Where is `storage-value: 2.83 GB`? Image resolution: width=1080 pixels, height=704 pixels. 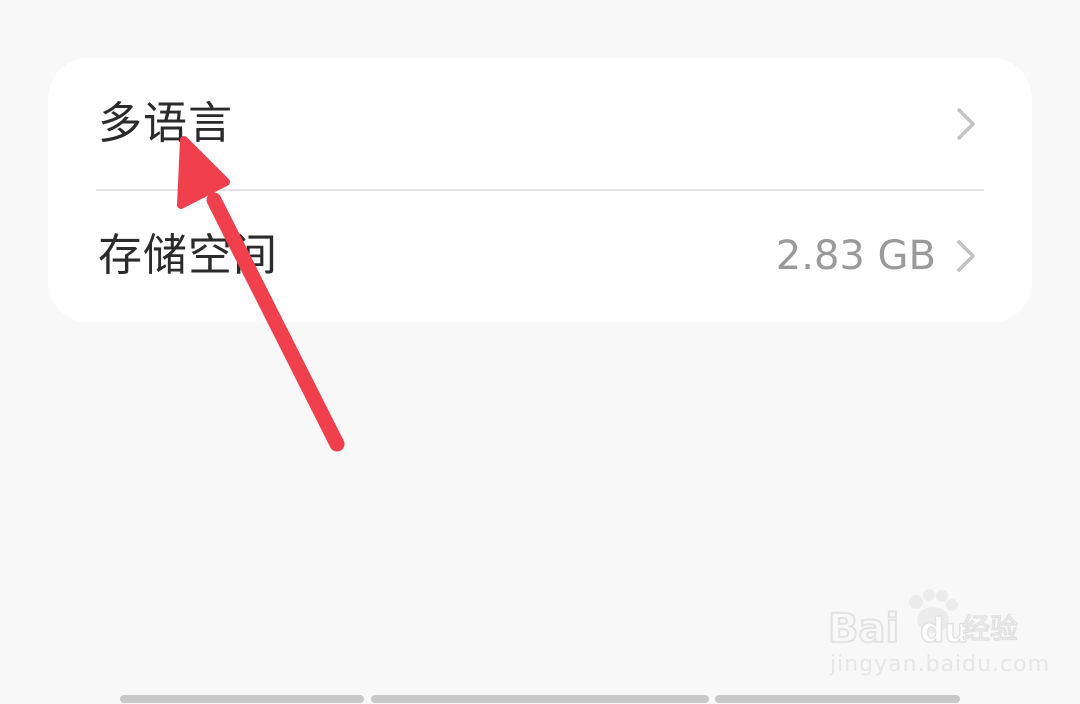
storage-value: 2.83 GB is located at coordinates (855, 256).